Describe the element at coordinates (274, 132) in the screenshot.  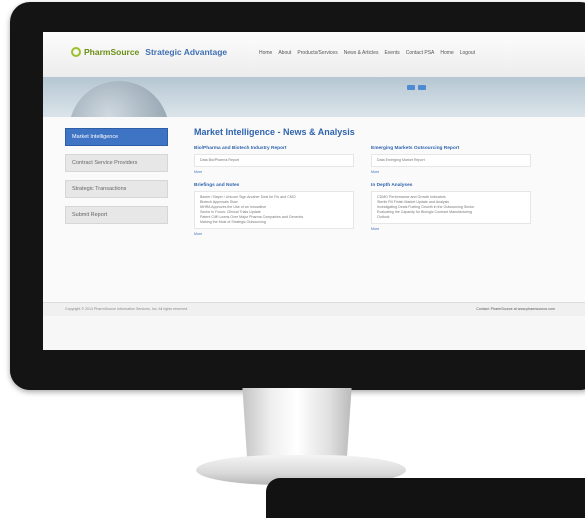
I see `page-title: Market Intelligence - News & Analysis` at that location.